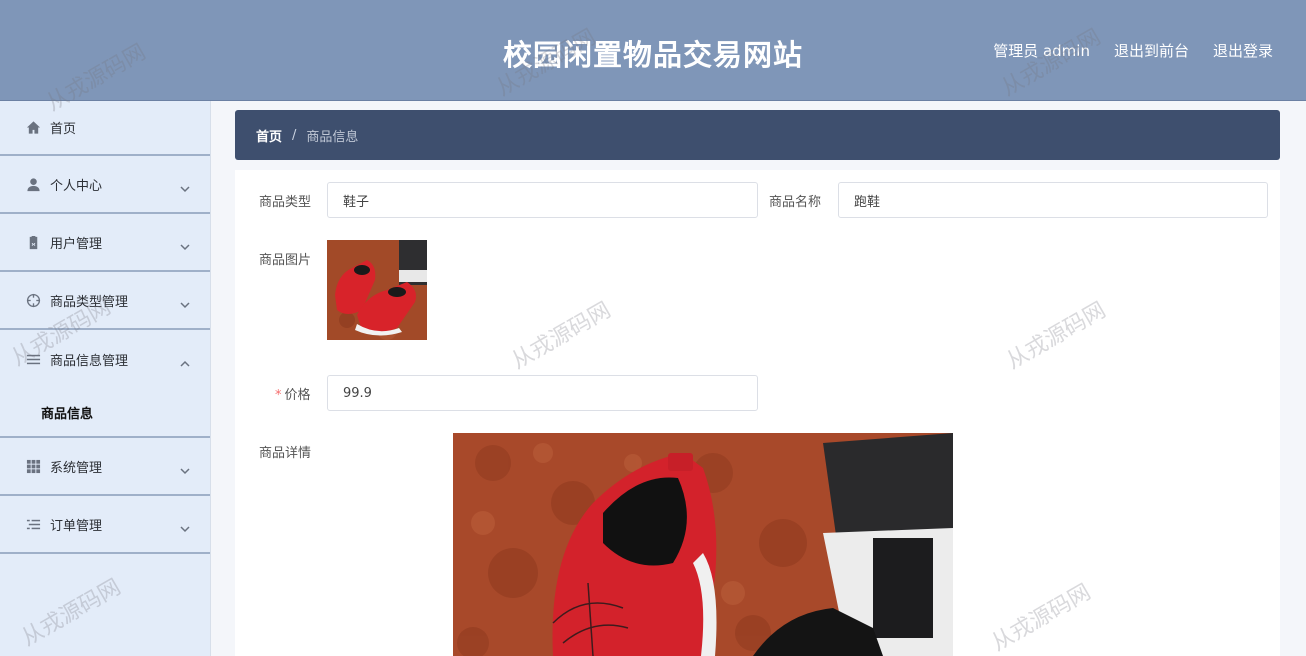 This screenshot has width=1306, height=656. I want to click on product-type-field: 鞋子, so click(542, 200).